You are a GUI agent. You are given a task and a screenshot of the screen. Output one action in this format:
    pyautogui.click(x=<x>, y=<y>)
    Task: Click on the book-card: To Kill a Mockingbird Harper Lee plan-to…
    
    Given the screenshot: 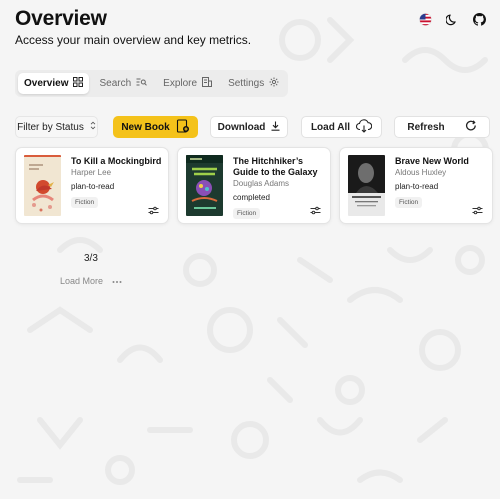 What is the action you would take?
    pyautogui.click(x=92, y=185)
    